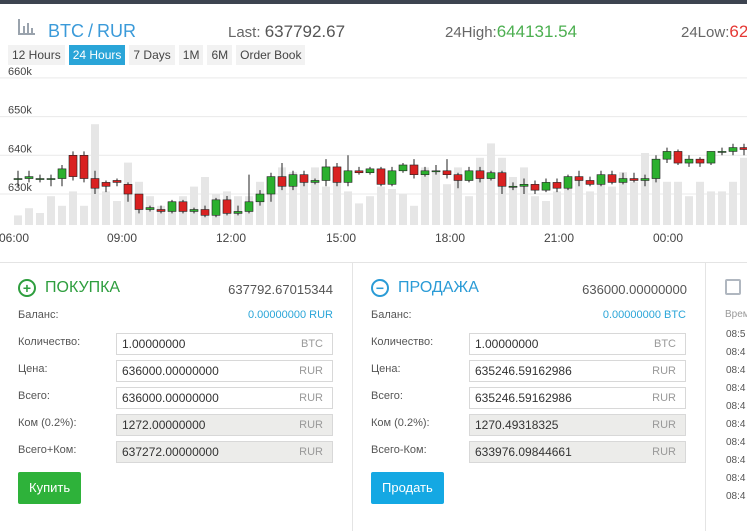 This screenshot has height=531, width=747. I want to click on y-tick-label: 640k, so click(20, 149).